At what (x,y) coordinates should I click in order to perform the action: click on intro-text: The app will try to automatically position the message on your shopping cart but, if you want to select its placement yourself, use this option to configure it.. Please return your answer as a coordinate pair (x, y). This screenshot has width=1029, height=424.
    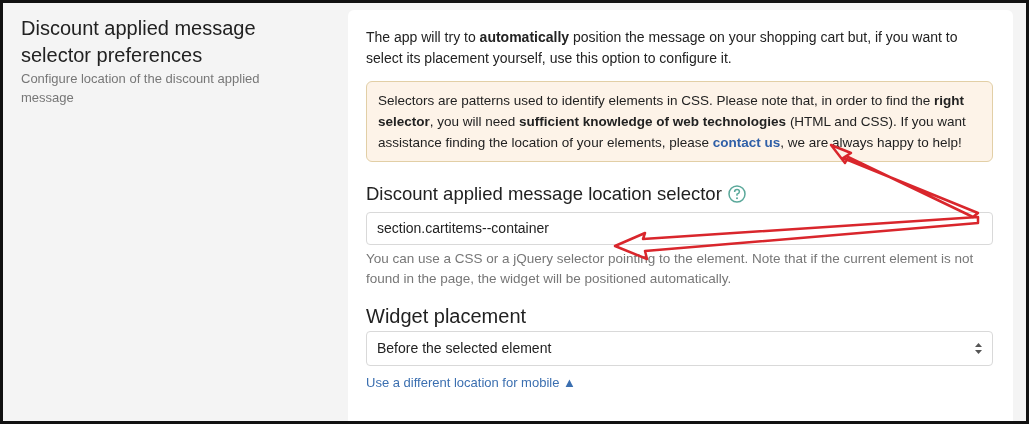
    Looking at the image, I should click on (662, 48).